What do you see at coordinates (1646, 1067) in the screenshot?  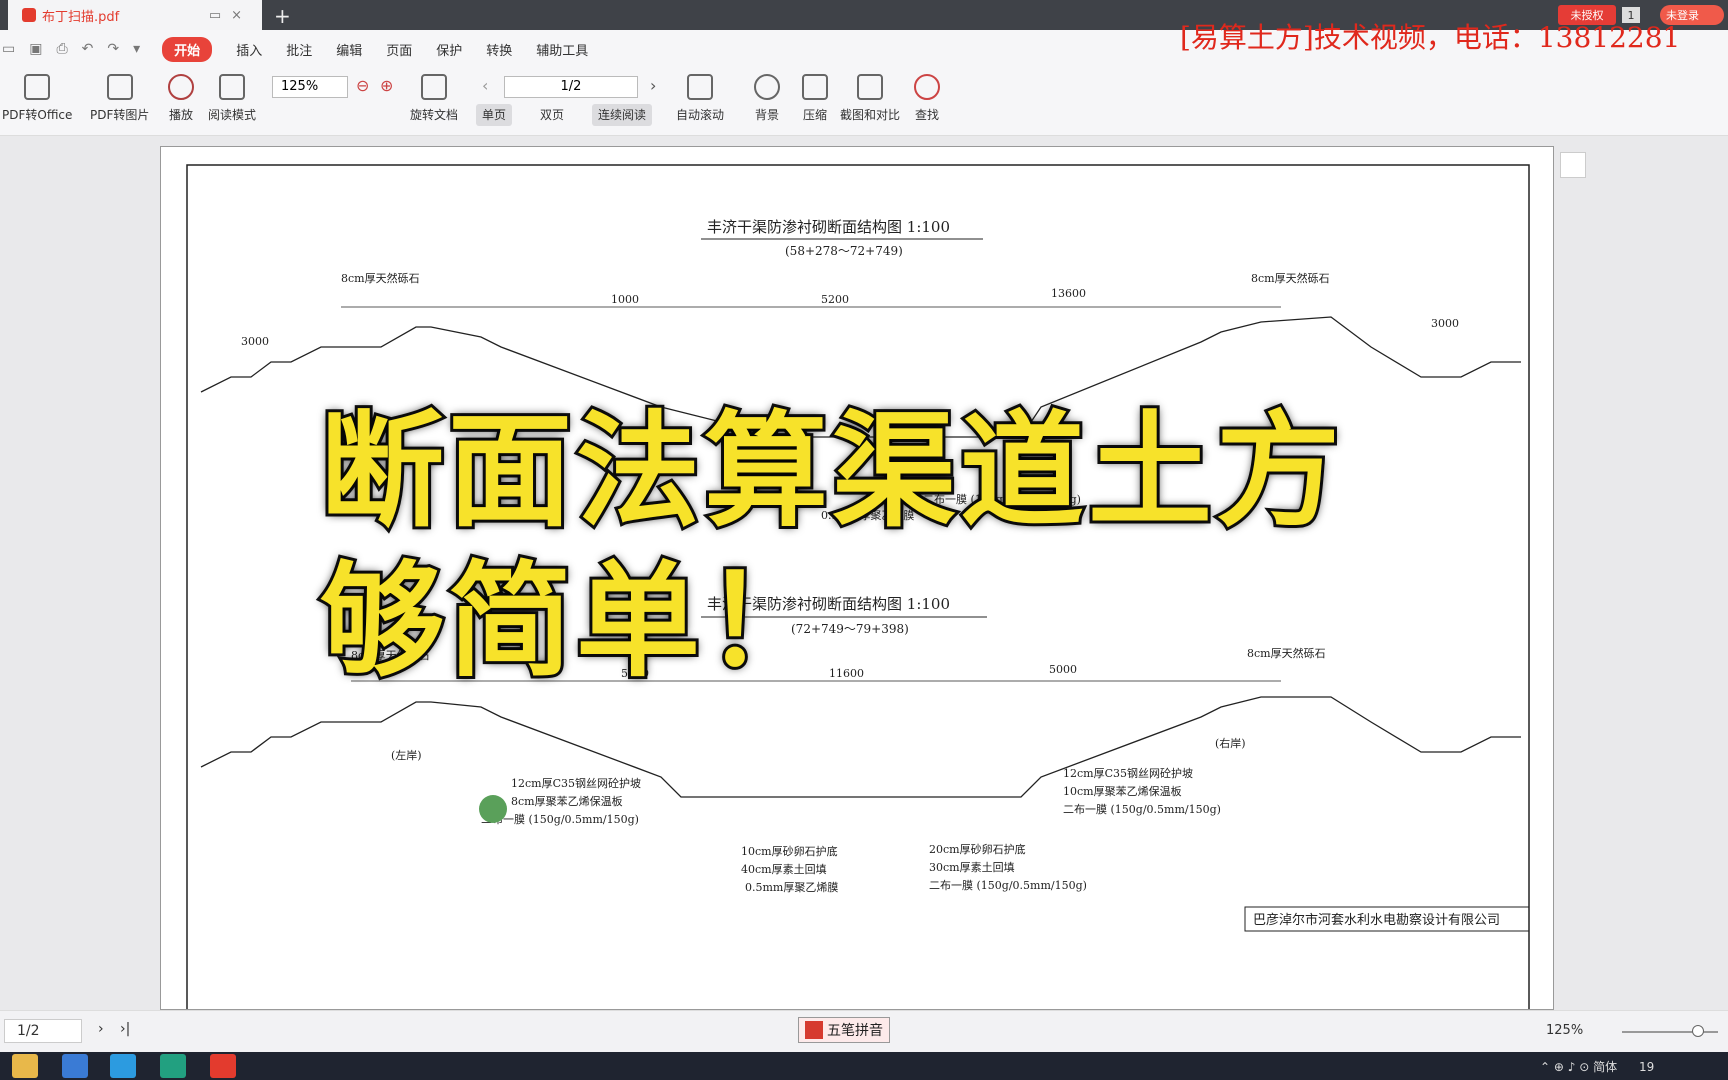 I see `clock: 19` at bounding box center [1646, 1067].